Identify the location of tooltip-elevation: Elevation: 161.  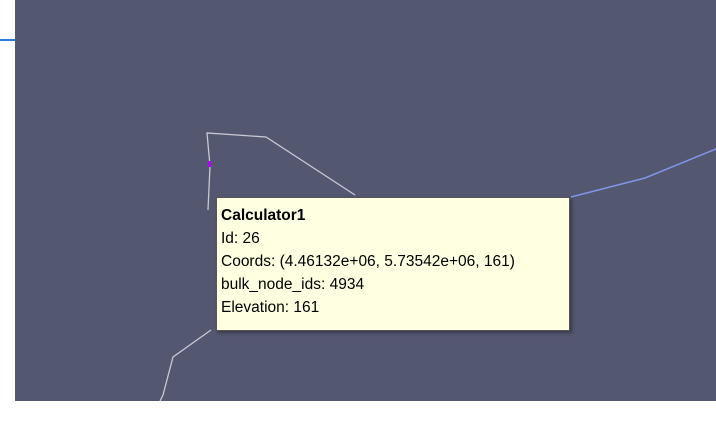
(270, 307).